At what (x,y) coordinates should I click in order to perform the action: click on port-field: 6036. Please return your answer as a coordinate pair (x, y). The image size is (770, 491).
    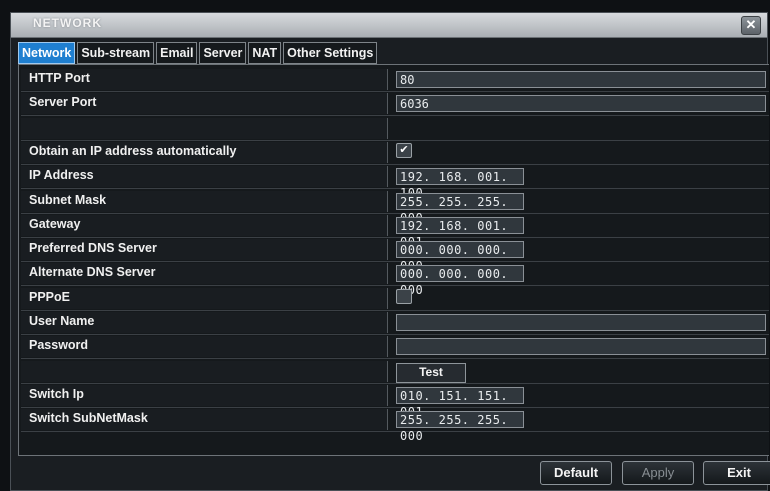
    Looking at the image, I should click on (581, 104).